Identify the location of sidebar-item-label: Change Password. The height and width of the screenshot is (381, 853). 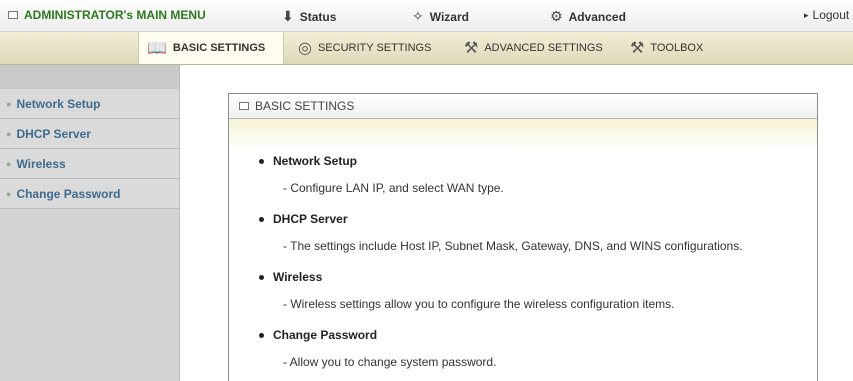
(68, 193).